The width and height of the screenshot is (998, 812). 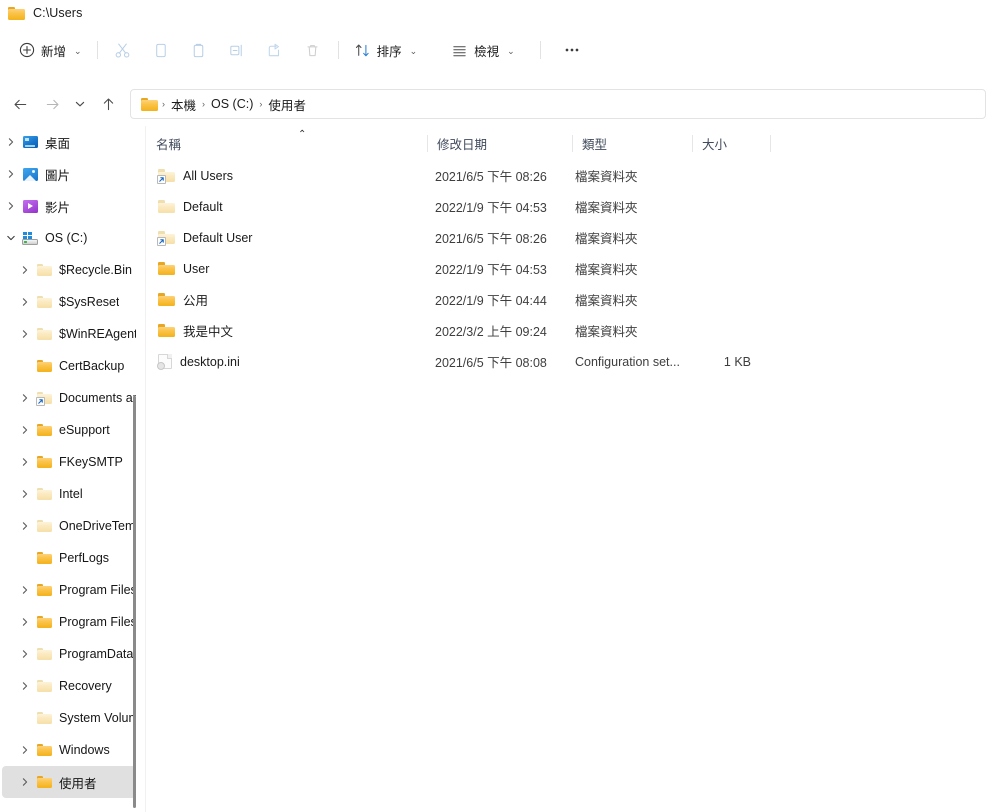 What do you see at coordinates (572, 237) in the screenshot?
I see `table-row: Default User 2021/6/5 下午 08:26 檔案資料夾` at bounding box center [572, 237].